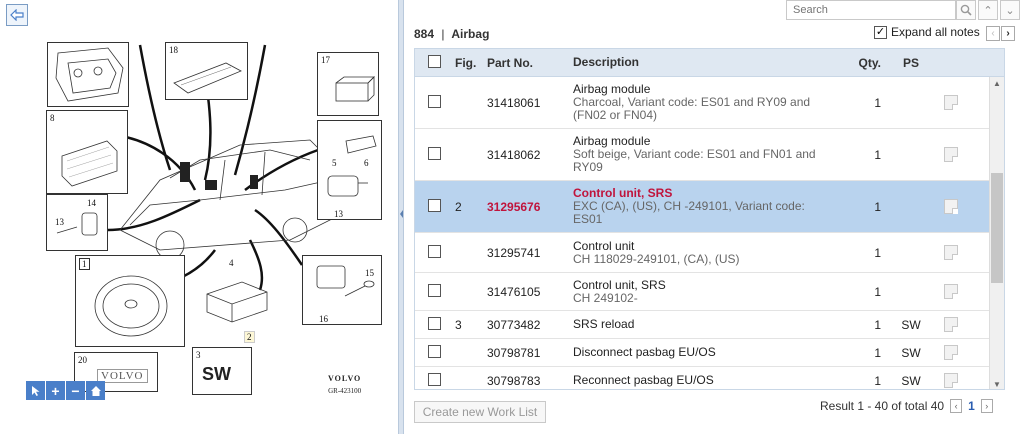 Image resolution: width=1024 pixels, height=434 pixels. Describe the element at coordinates (530, 292) in the screenshot. I see `part-number: 31476105` at that location.